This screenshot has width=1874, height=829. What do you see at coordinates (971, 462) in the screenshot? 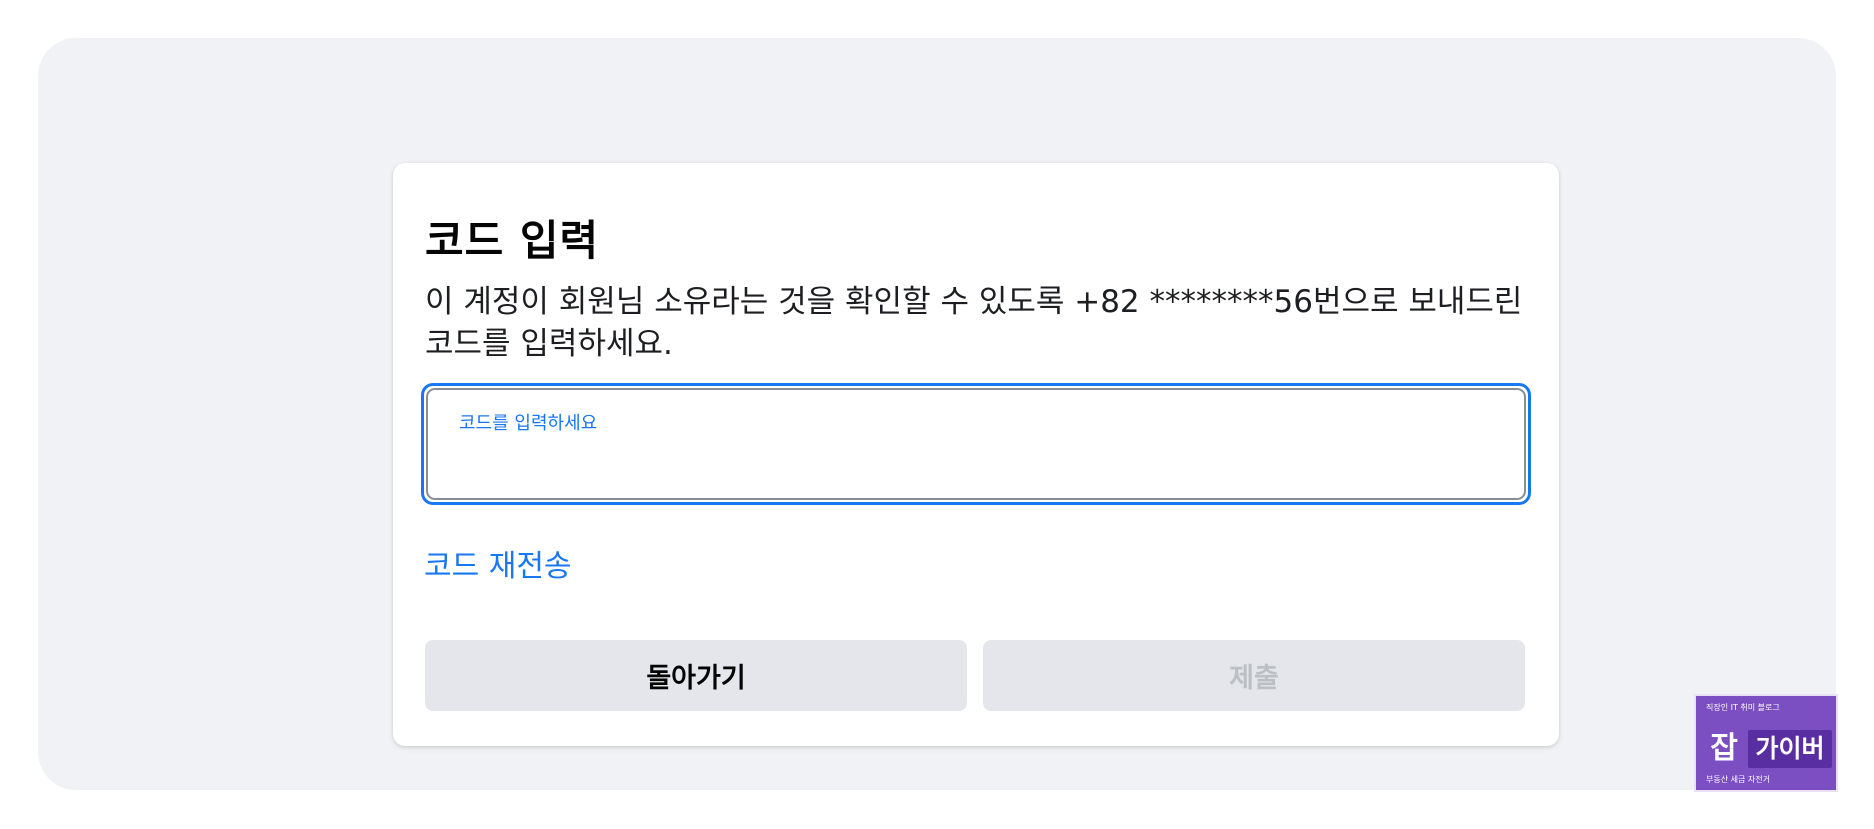
I see `code-input` at bounding box center [971, 462].